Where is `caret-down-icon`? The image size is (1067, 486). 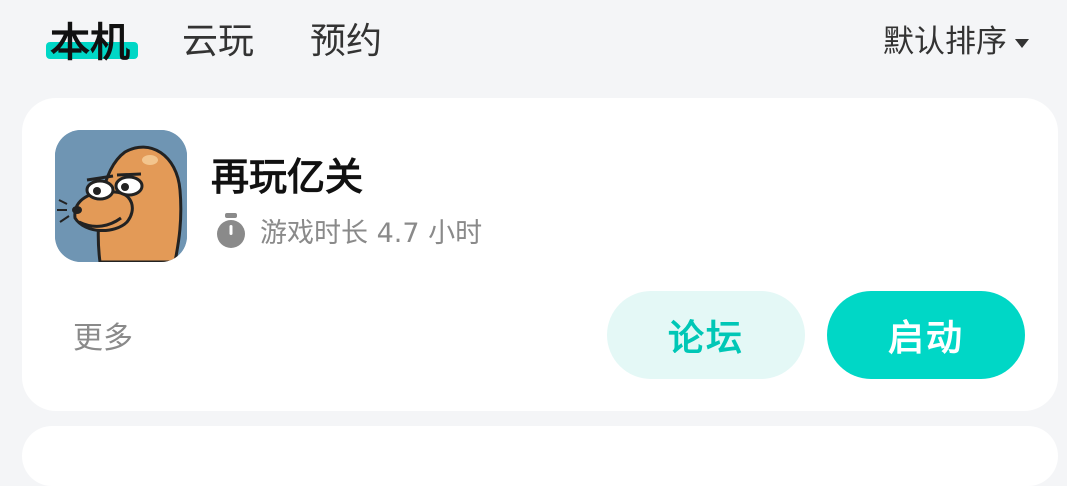 caret-down-icon is located at coordinates (1022, 43).